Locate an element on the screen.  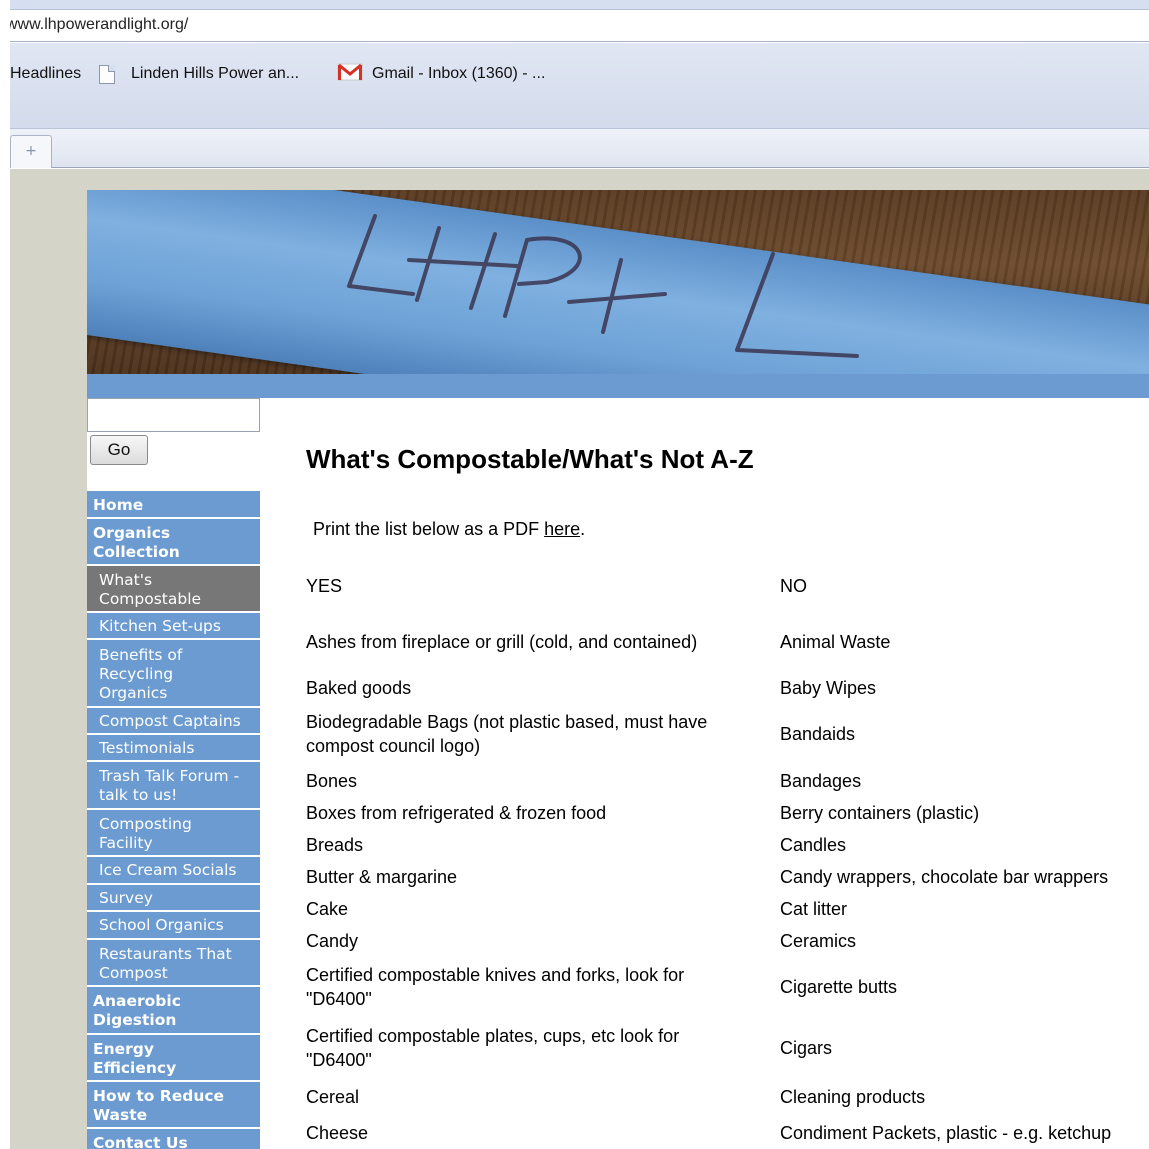
print-pdf-line: Print the list below as a PDF here. is located at coordinates (449, 529).